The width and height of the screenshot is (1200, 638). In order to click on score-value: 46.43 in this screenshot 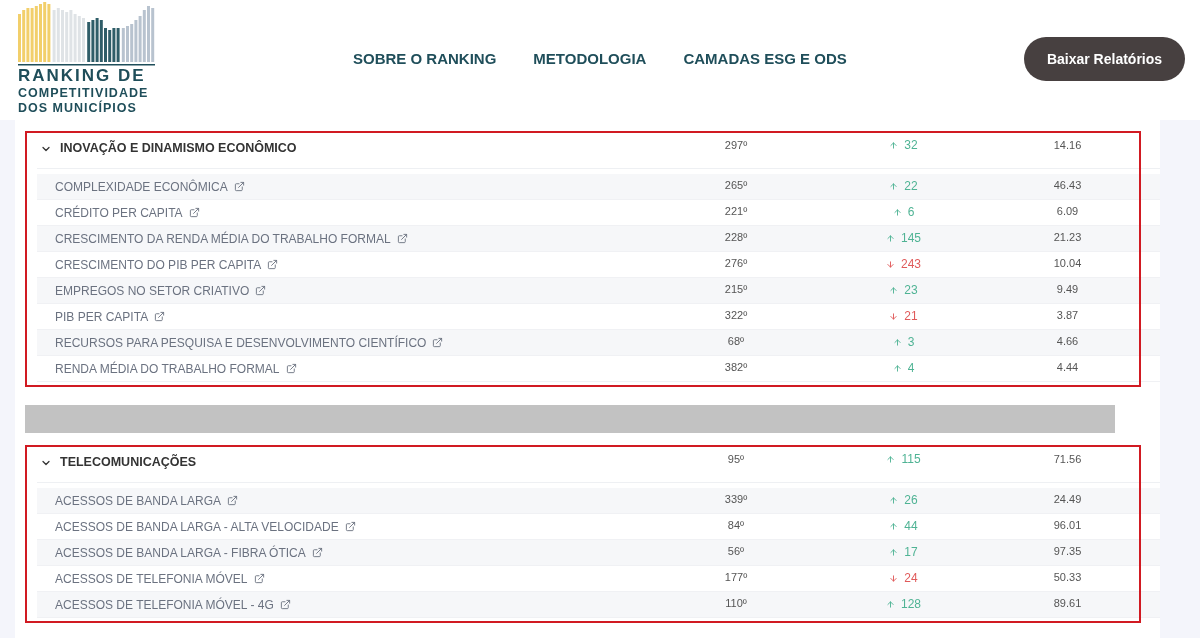, I will do `click(1067, 185)`.